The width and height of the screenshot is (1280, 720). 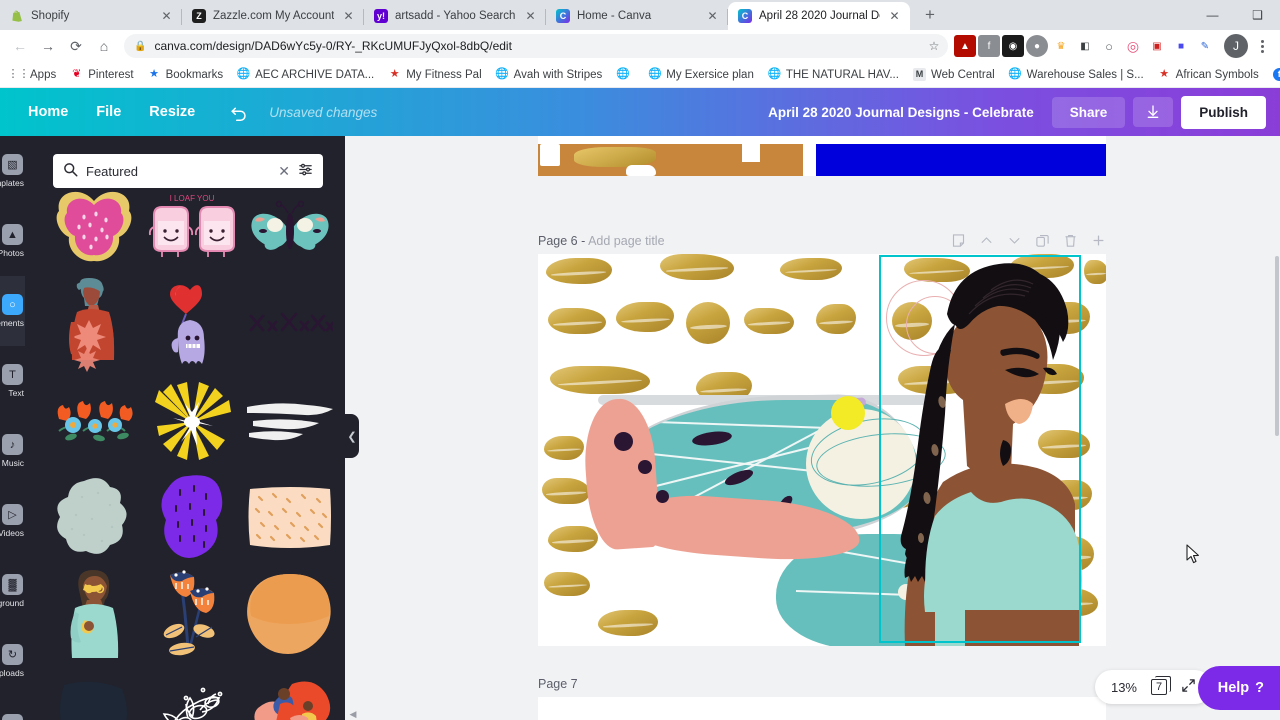 I want to click on sidebar-item-music: ♪ Music, so click(x=12, y=451).